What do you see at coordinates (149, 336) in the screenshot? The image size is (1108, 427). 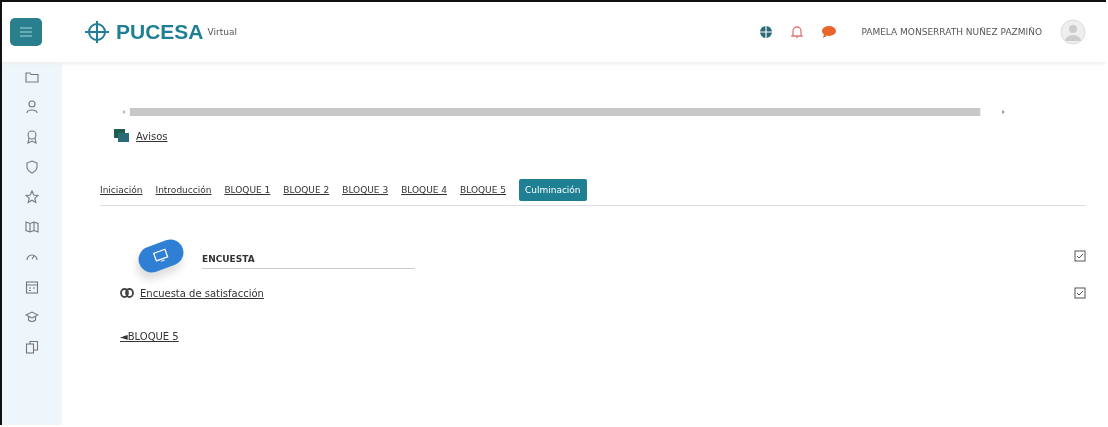 I see `previous-section-link: ◄BLOQUE 5` at bounding box center [149, 336].